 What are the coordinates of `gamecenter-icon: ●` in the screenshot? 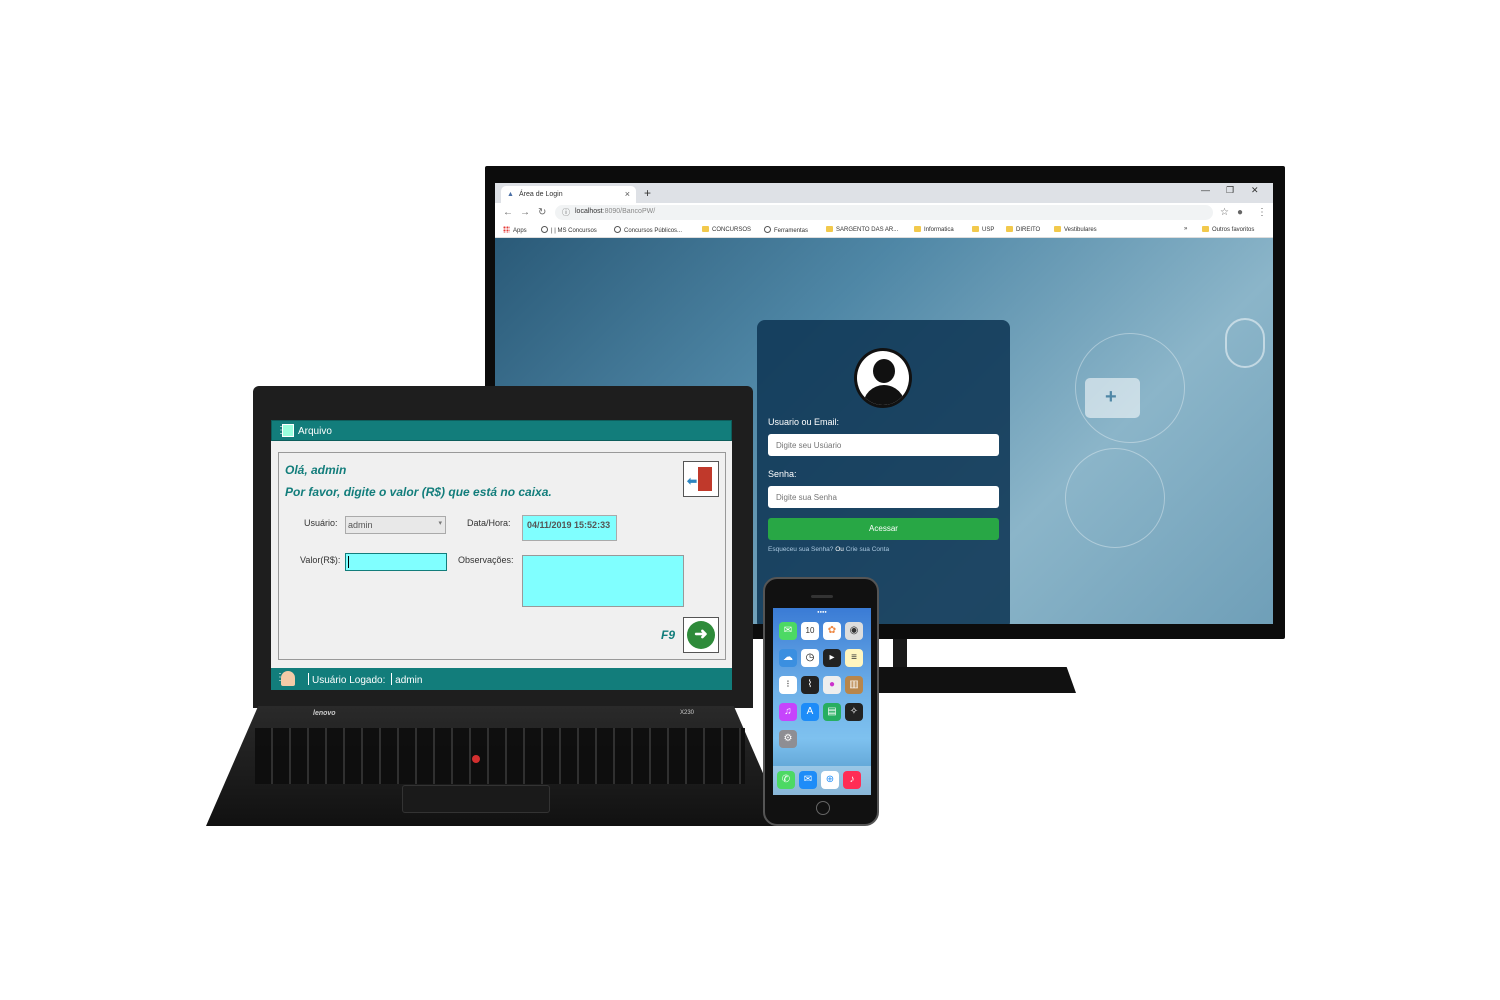 It's located at (832, 685).